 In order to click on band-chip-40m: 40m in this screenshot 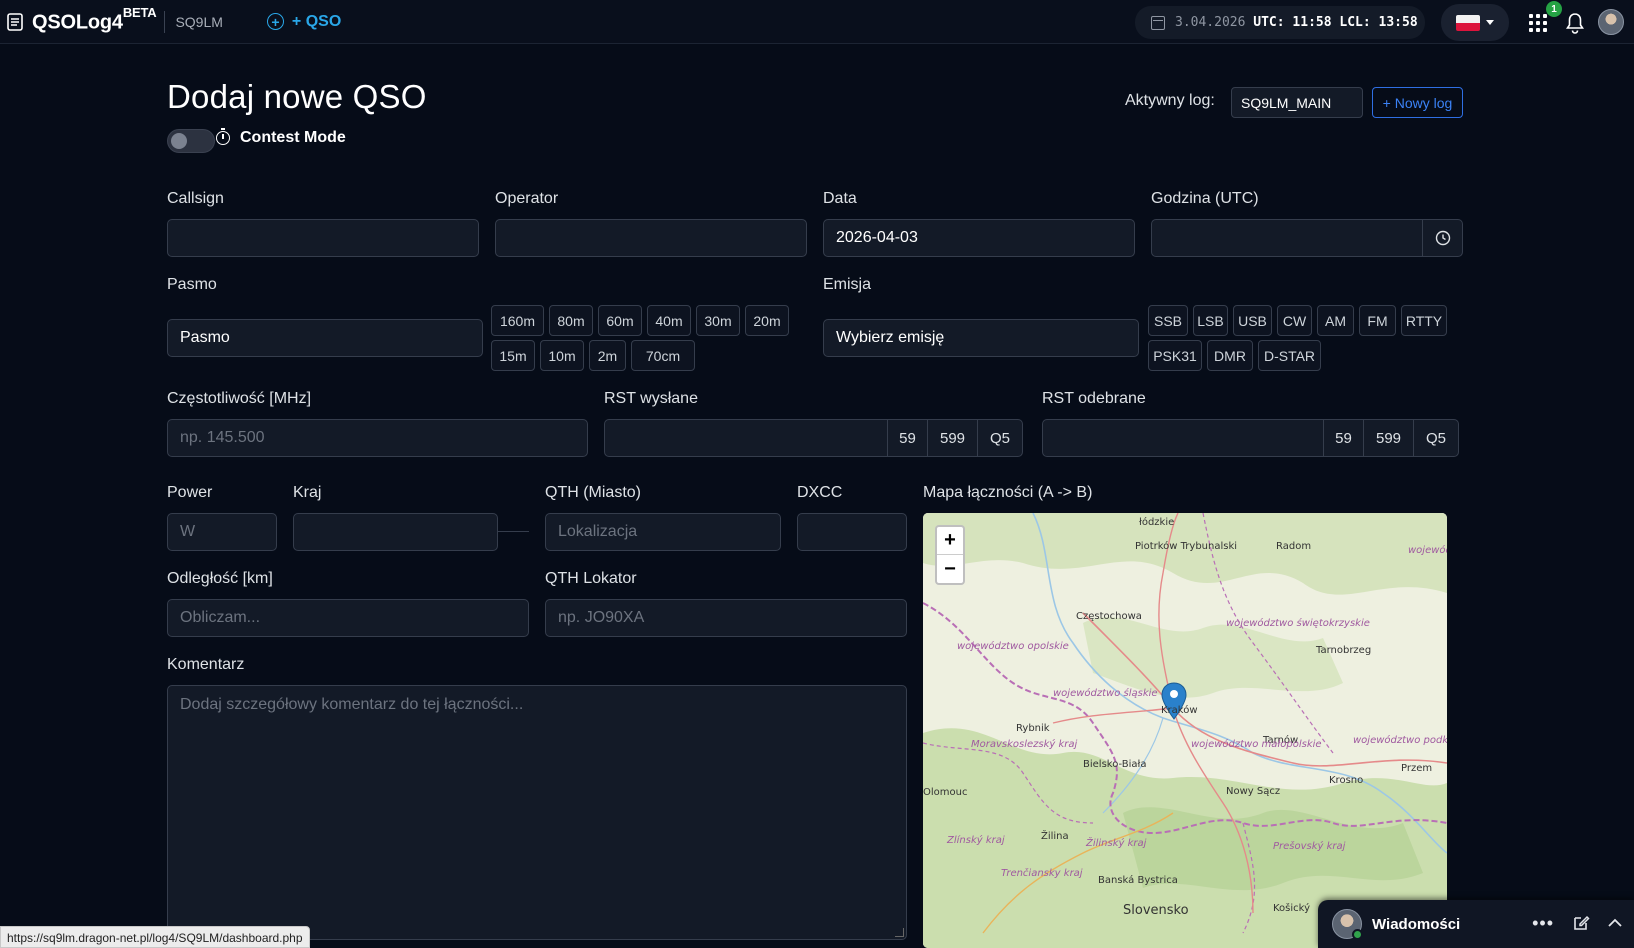, I will do `click(669, 320)`.